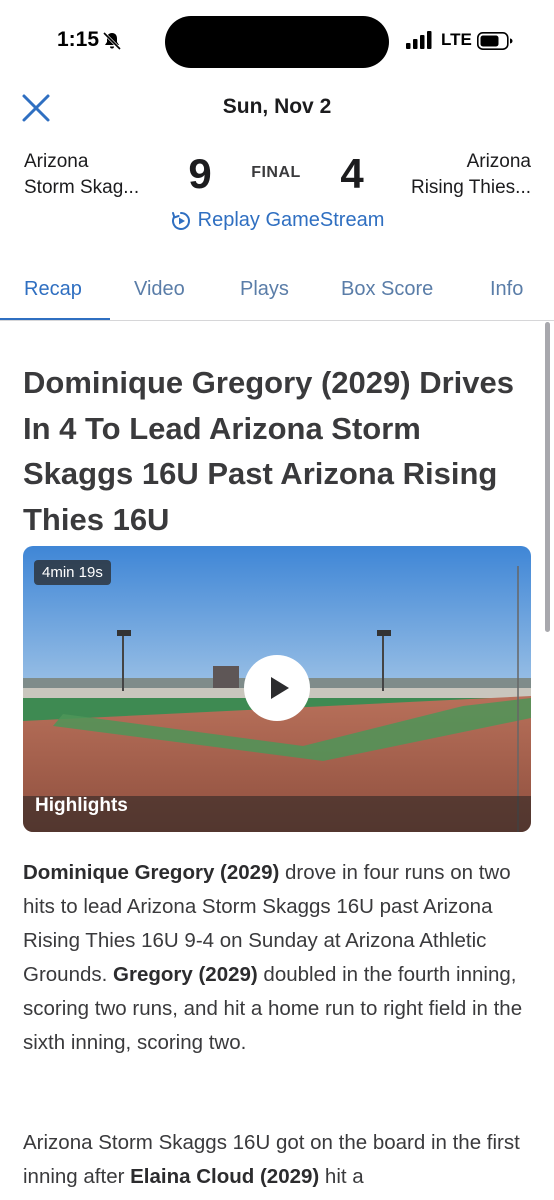 This screenshot has height=1200, width=554. I want to click on status-bar: 1:15 LTE, so click(277, 42).